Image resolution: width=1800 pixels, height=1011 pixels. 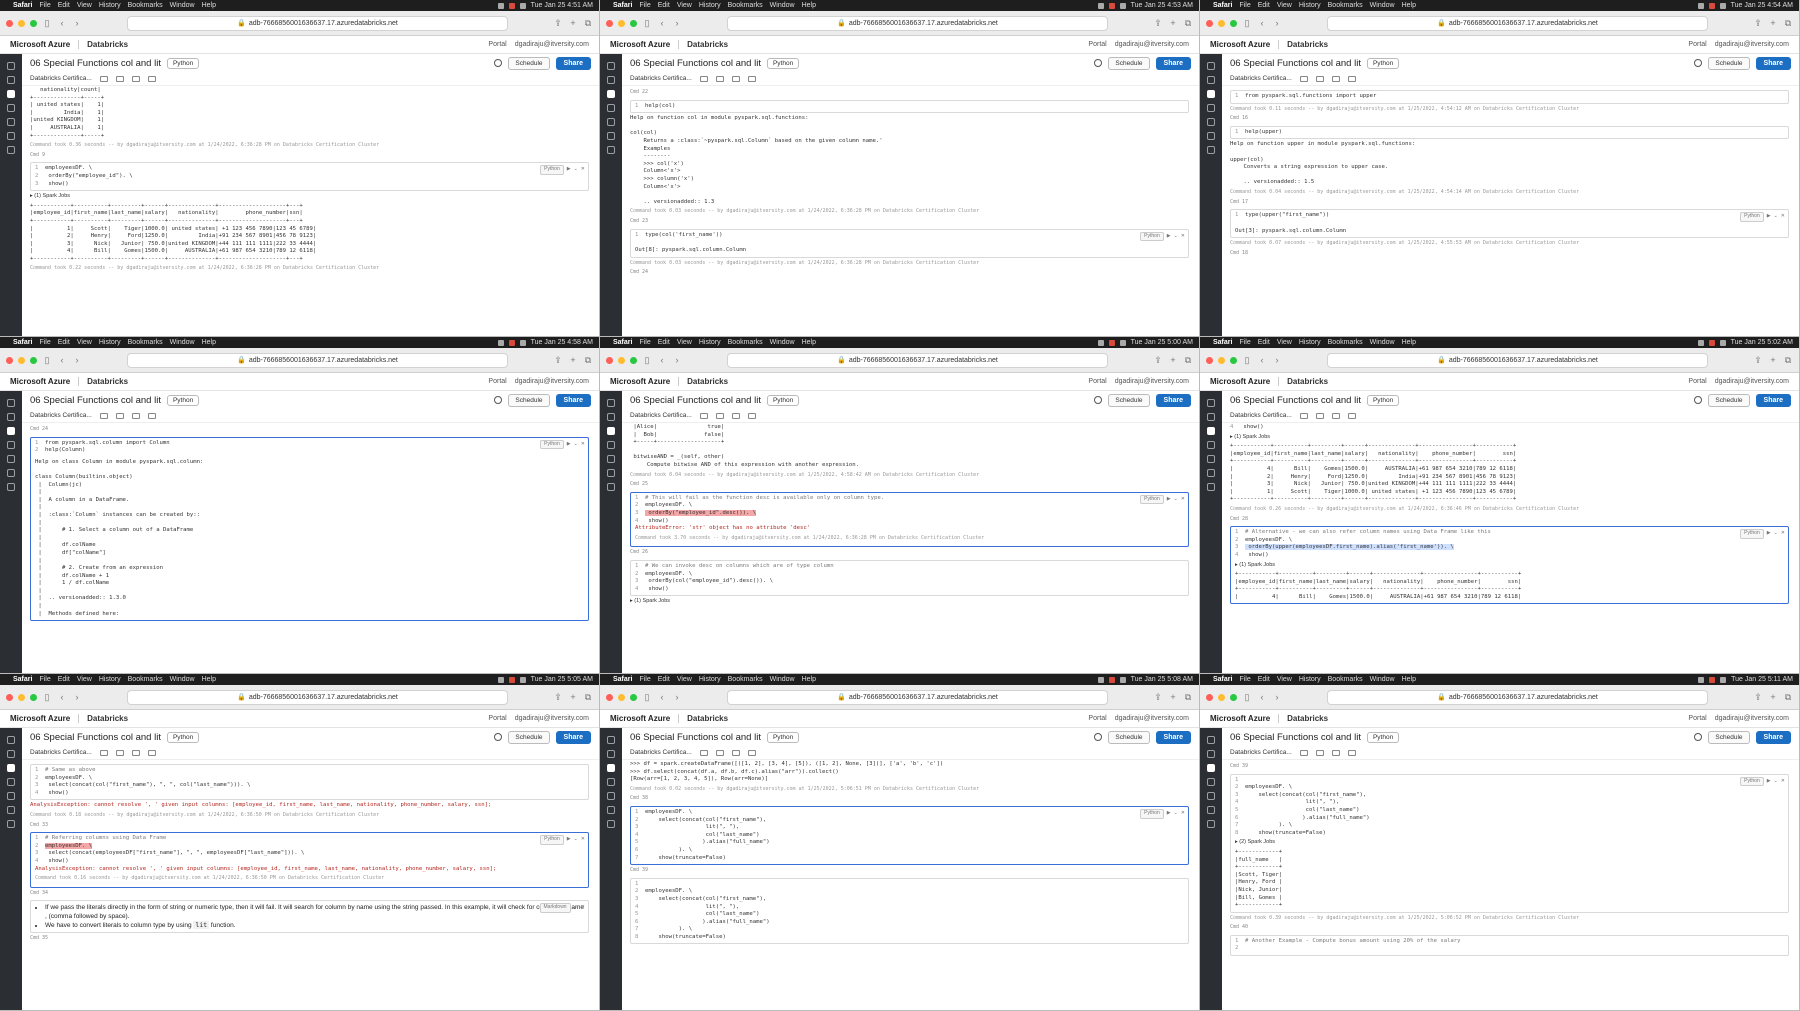 What do you see at coordinates (555, 908) in the screenshot?
I see `cell-language: Markdown` at bounding box center [555, 908].